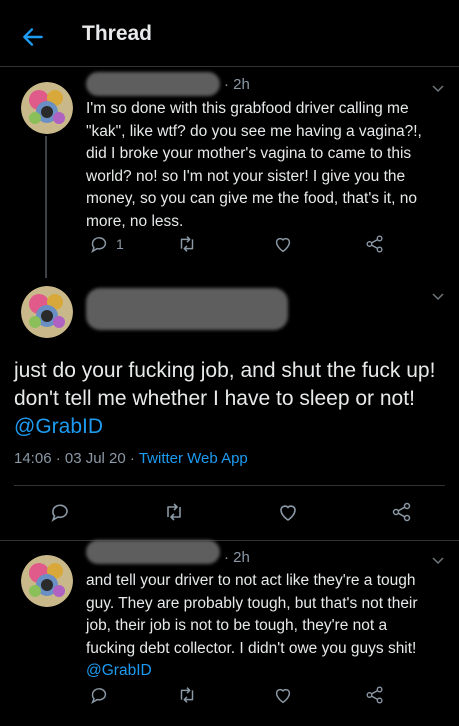 The image size is (459, 726). Describe the element at coordinates (120, 244) in the screenshot. I see `reply-count: 1` at that location.